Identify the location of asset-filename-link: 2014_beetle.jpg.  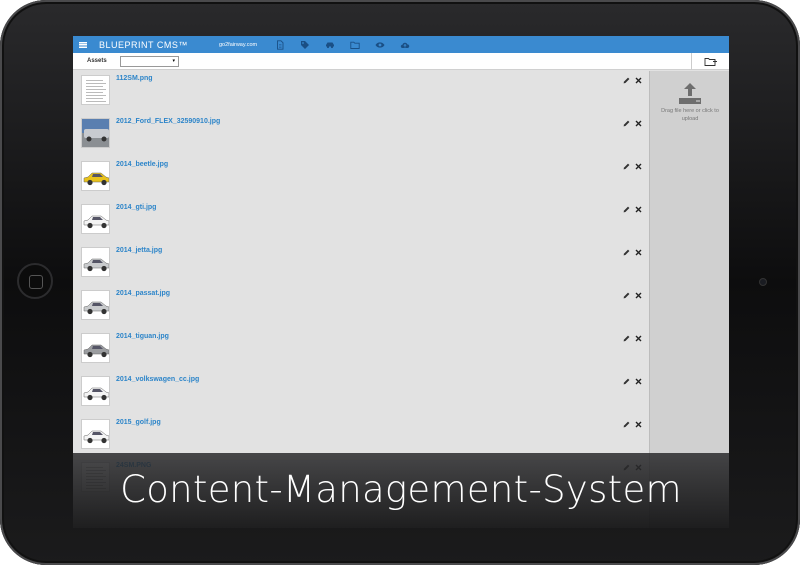
(142, 164).